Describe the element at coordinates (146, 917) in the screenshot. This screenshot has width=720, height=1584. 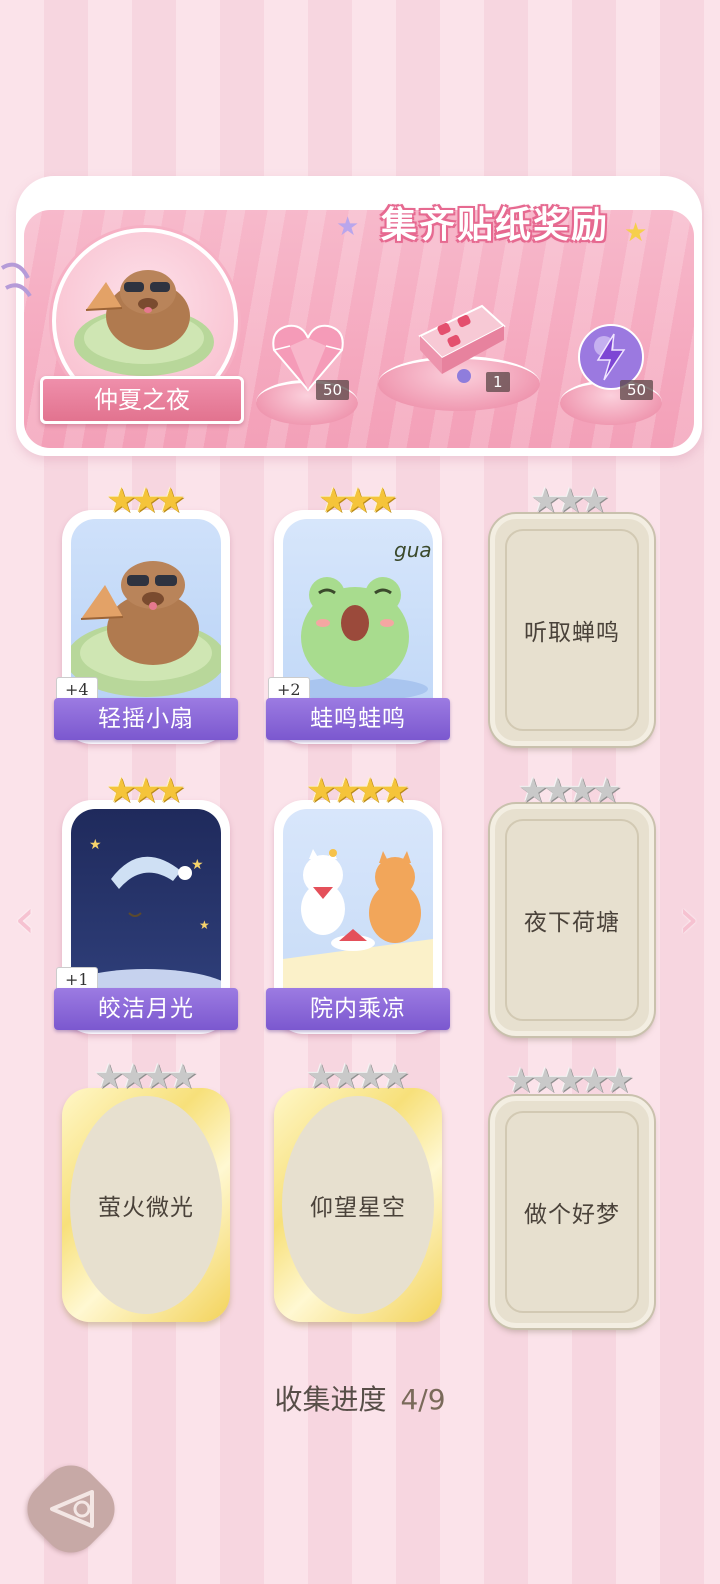
I see `sticker-card: ★ ★ ★ +1 皎洁月光` at that location.